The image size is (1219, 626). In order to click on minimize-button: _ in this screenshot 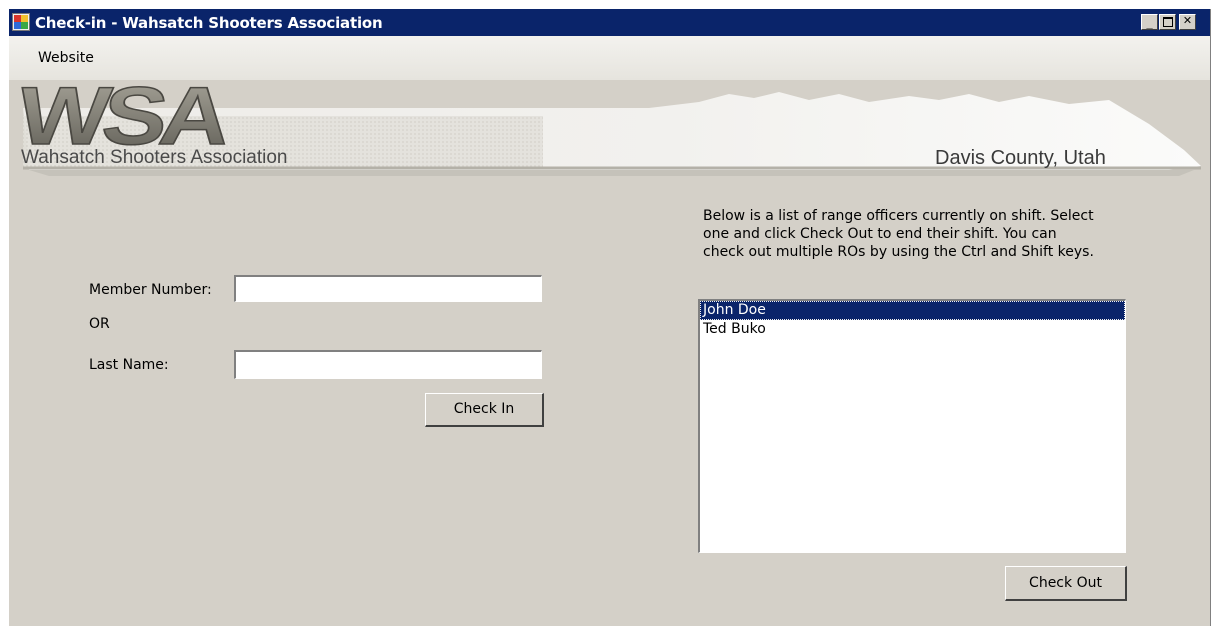, I will do `click(1149, 22)`.